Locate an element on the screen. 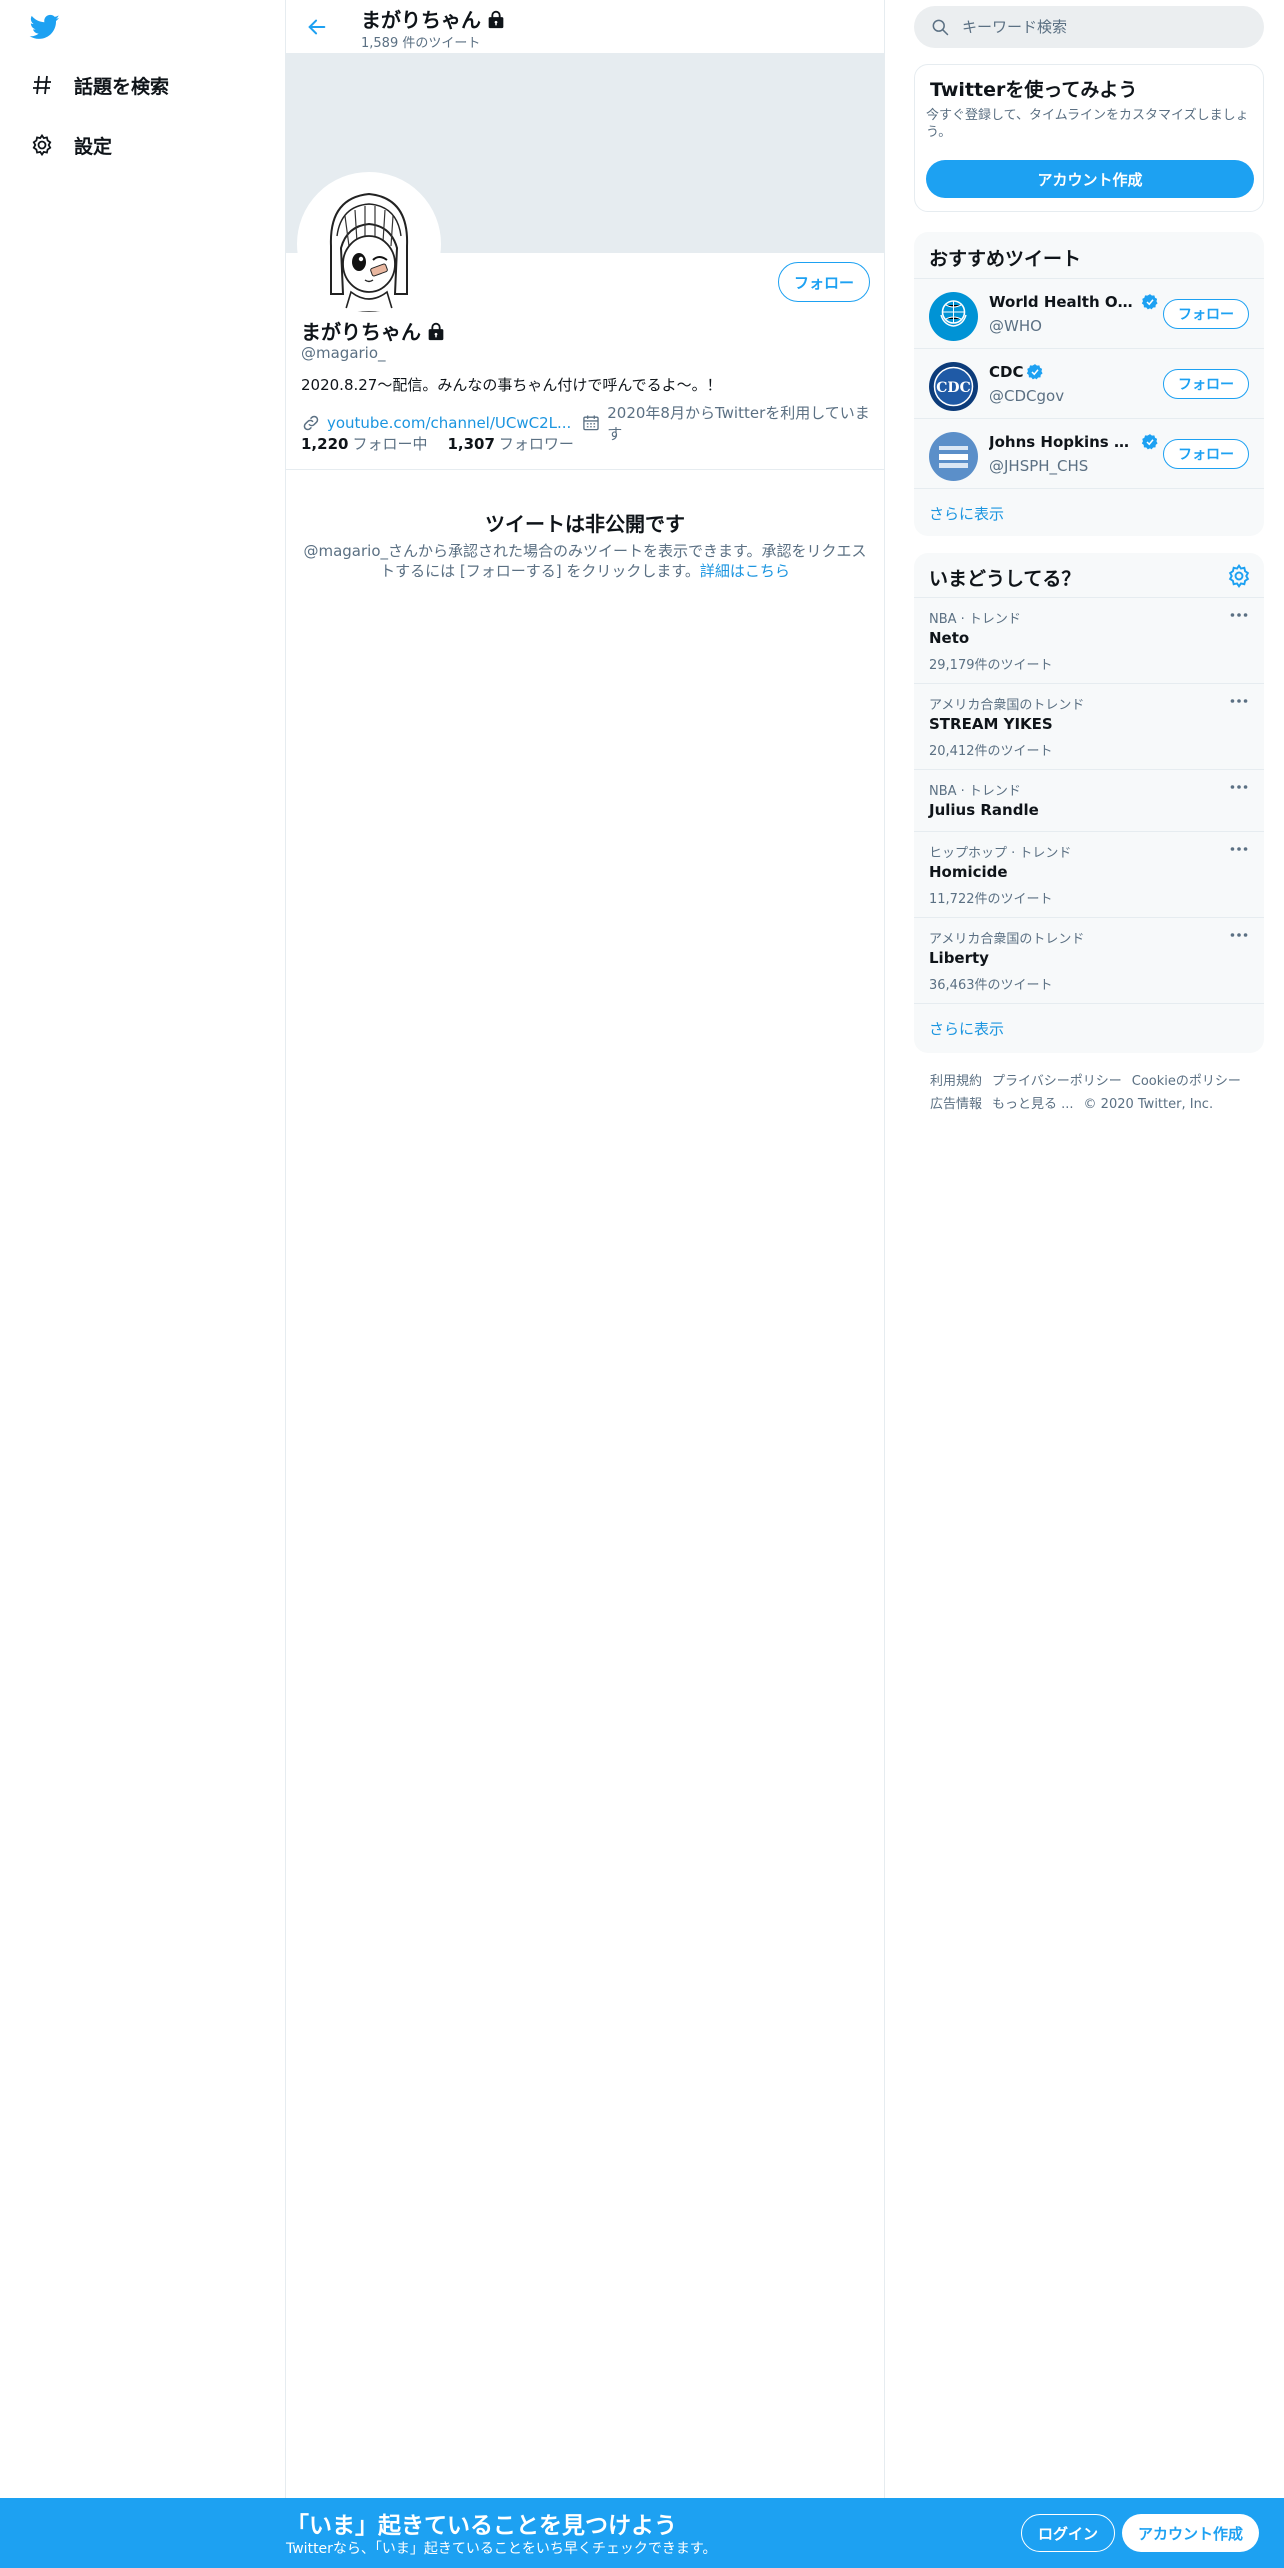 The image size is (1284, 2568). search-icon is located at coordinates (940, 27).